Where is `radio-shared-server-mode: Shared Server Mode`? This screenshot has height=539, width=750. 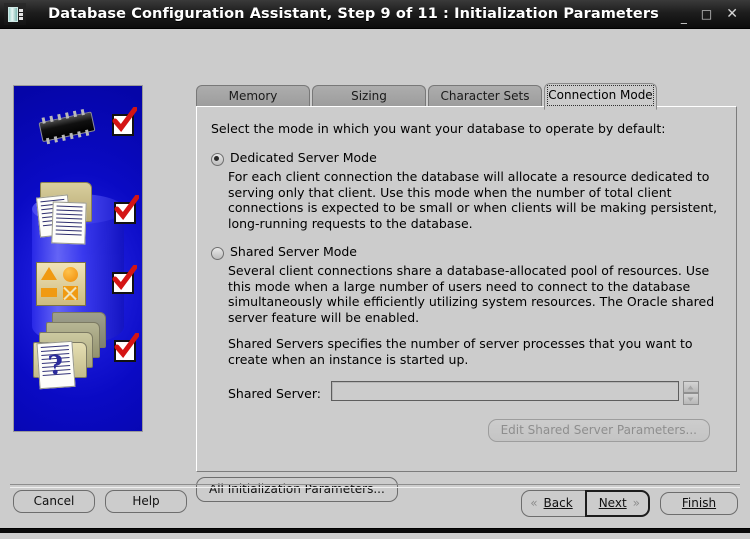
radio-shared-server-mode: Shared Server Mode is located at coordinates (467, 252).